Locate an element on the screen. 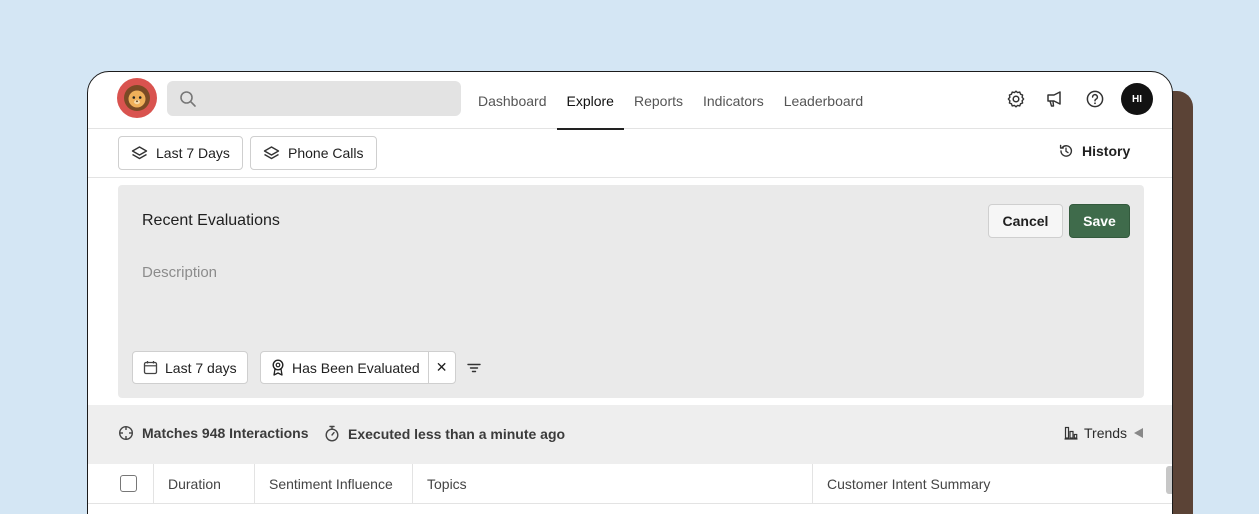  trends-label: Trends is located at coordinates (1106, 433).